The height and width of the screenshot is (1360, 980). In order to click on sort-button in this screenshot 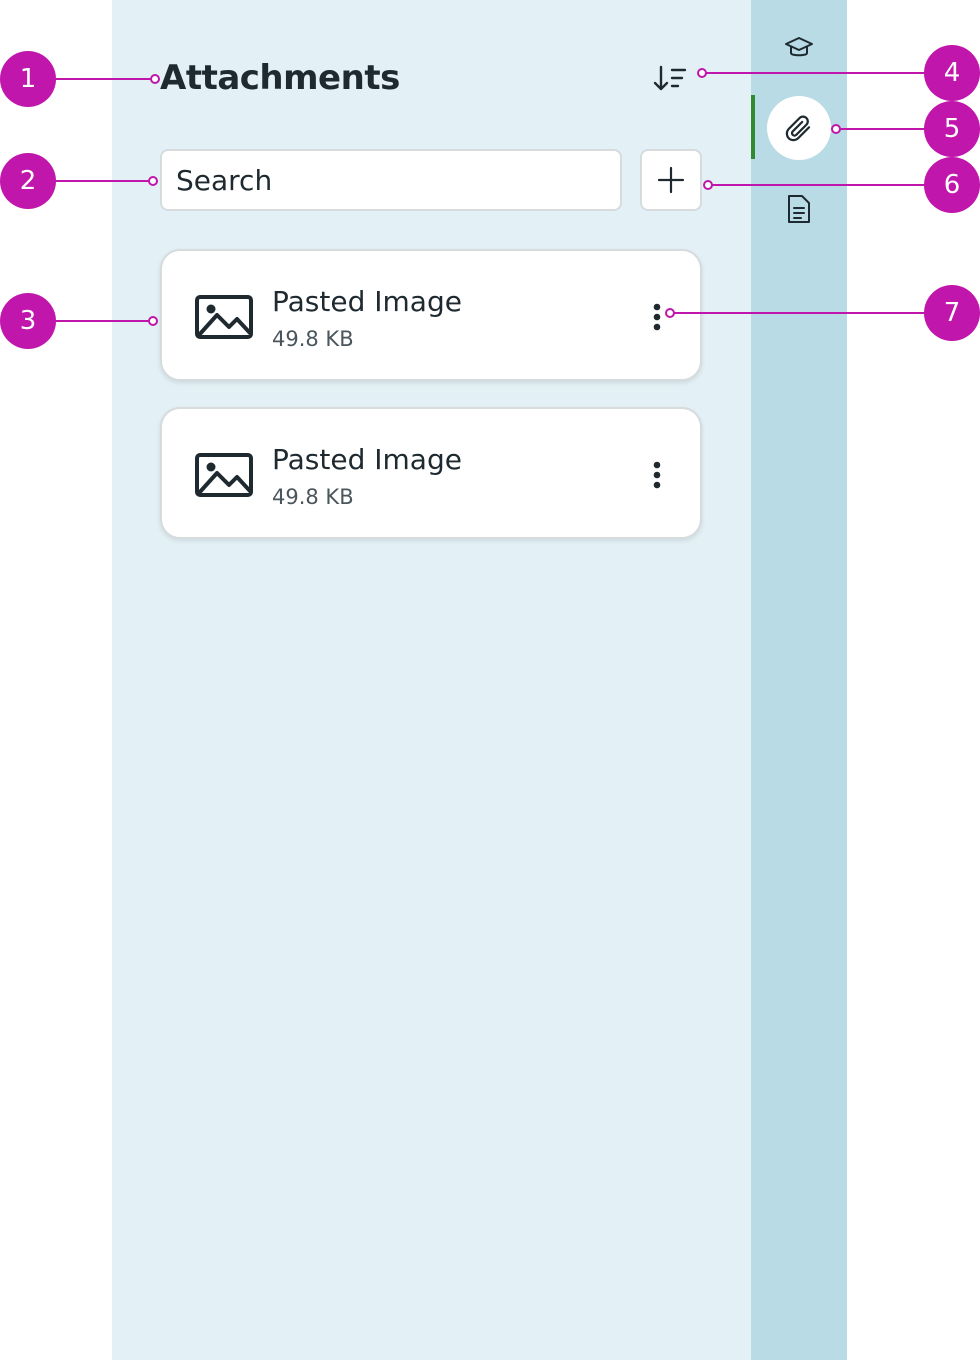, I will do `click(670, 79)`.